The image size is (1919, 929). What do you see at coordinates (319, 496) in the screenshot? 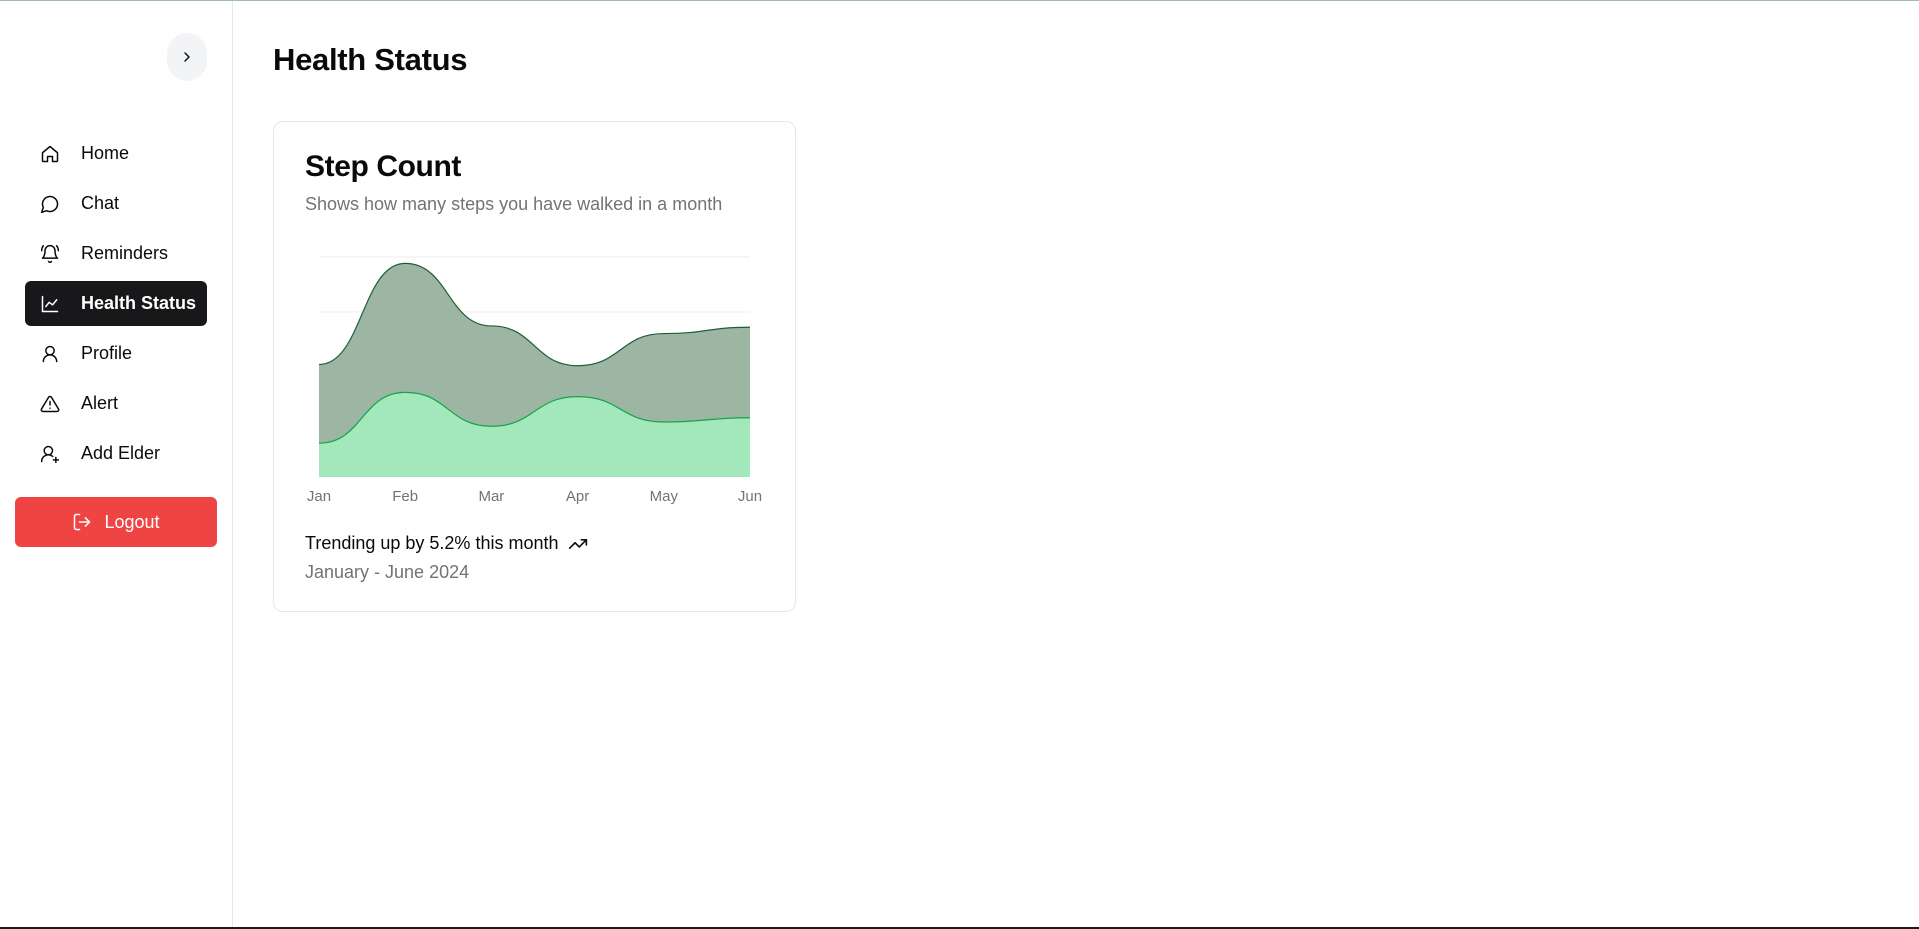
I see `x-tick-label: Jan` at bounding box center [319, 496].